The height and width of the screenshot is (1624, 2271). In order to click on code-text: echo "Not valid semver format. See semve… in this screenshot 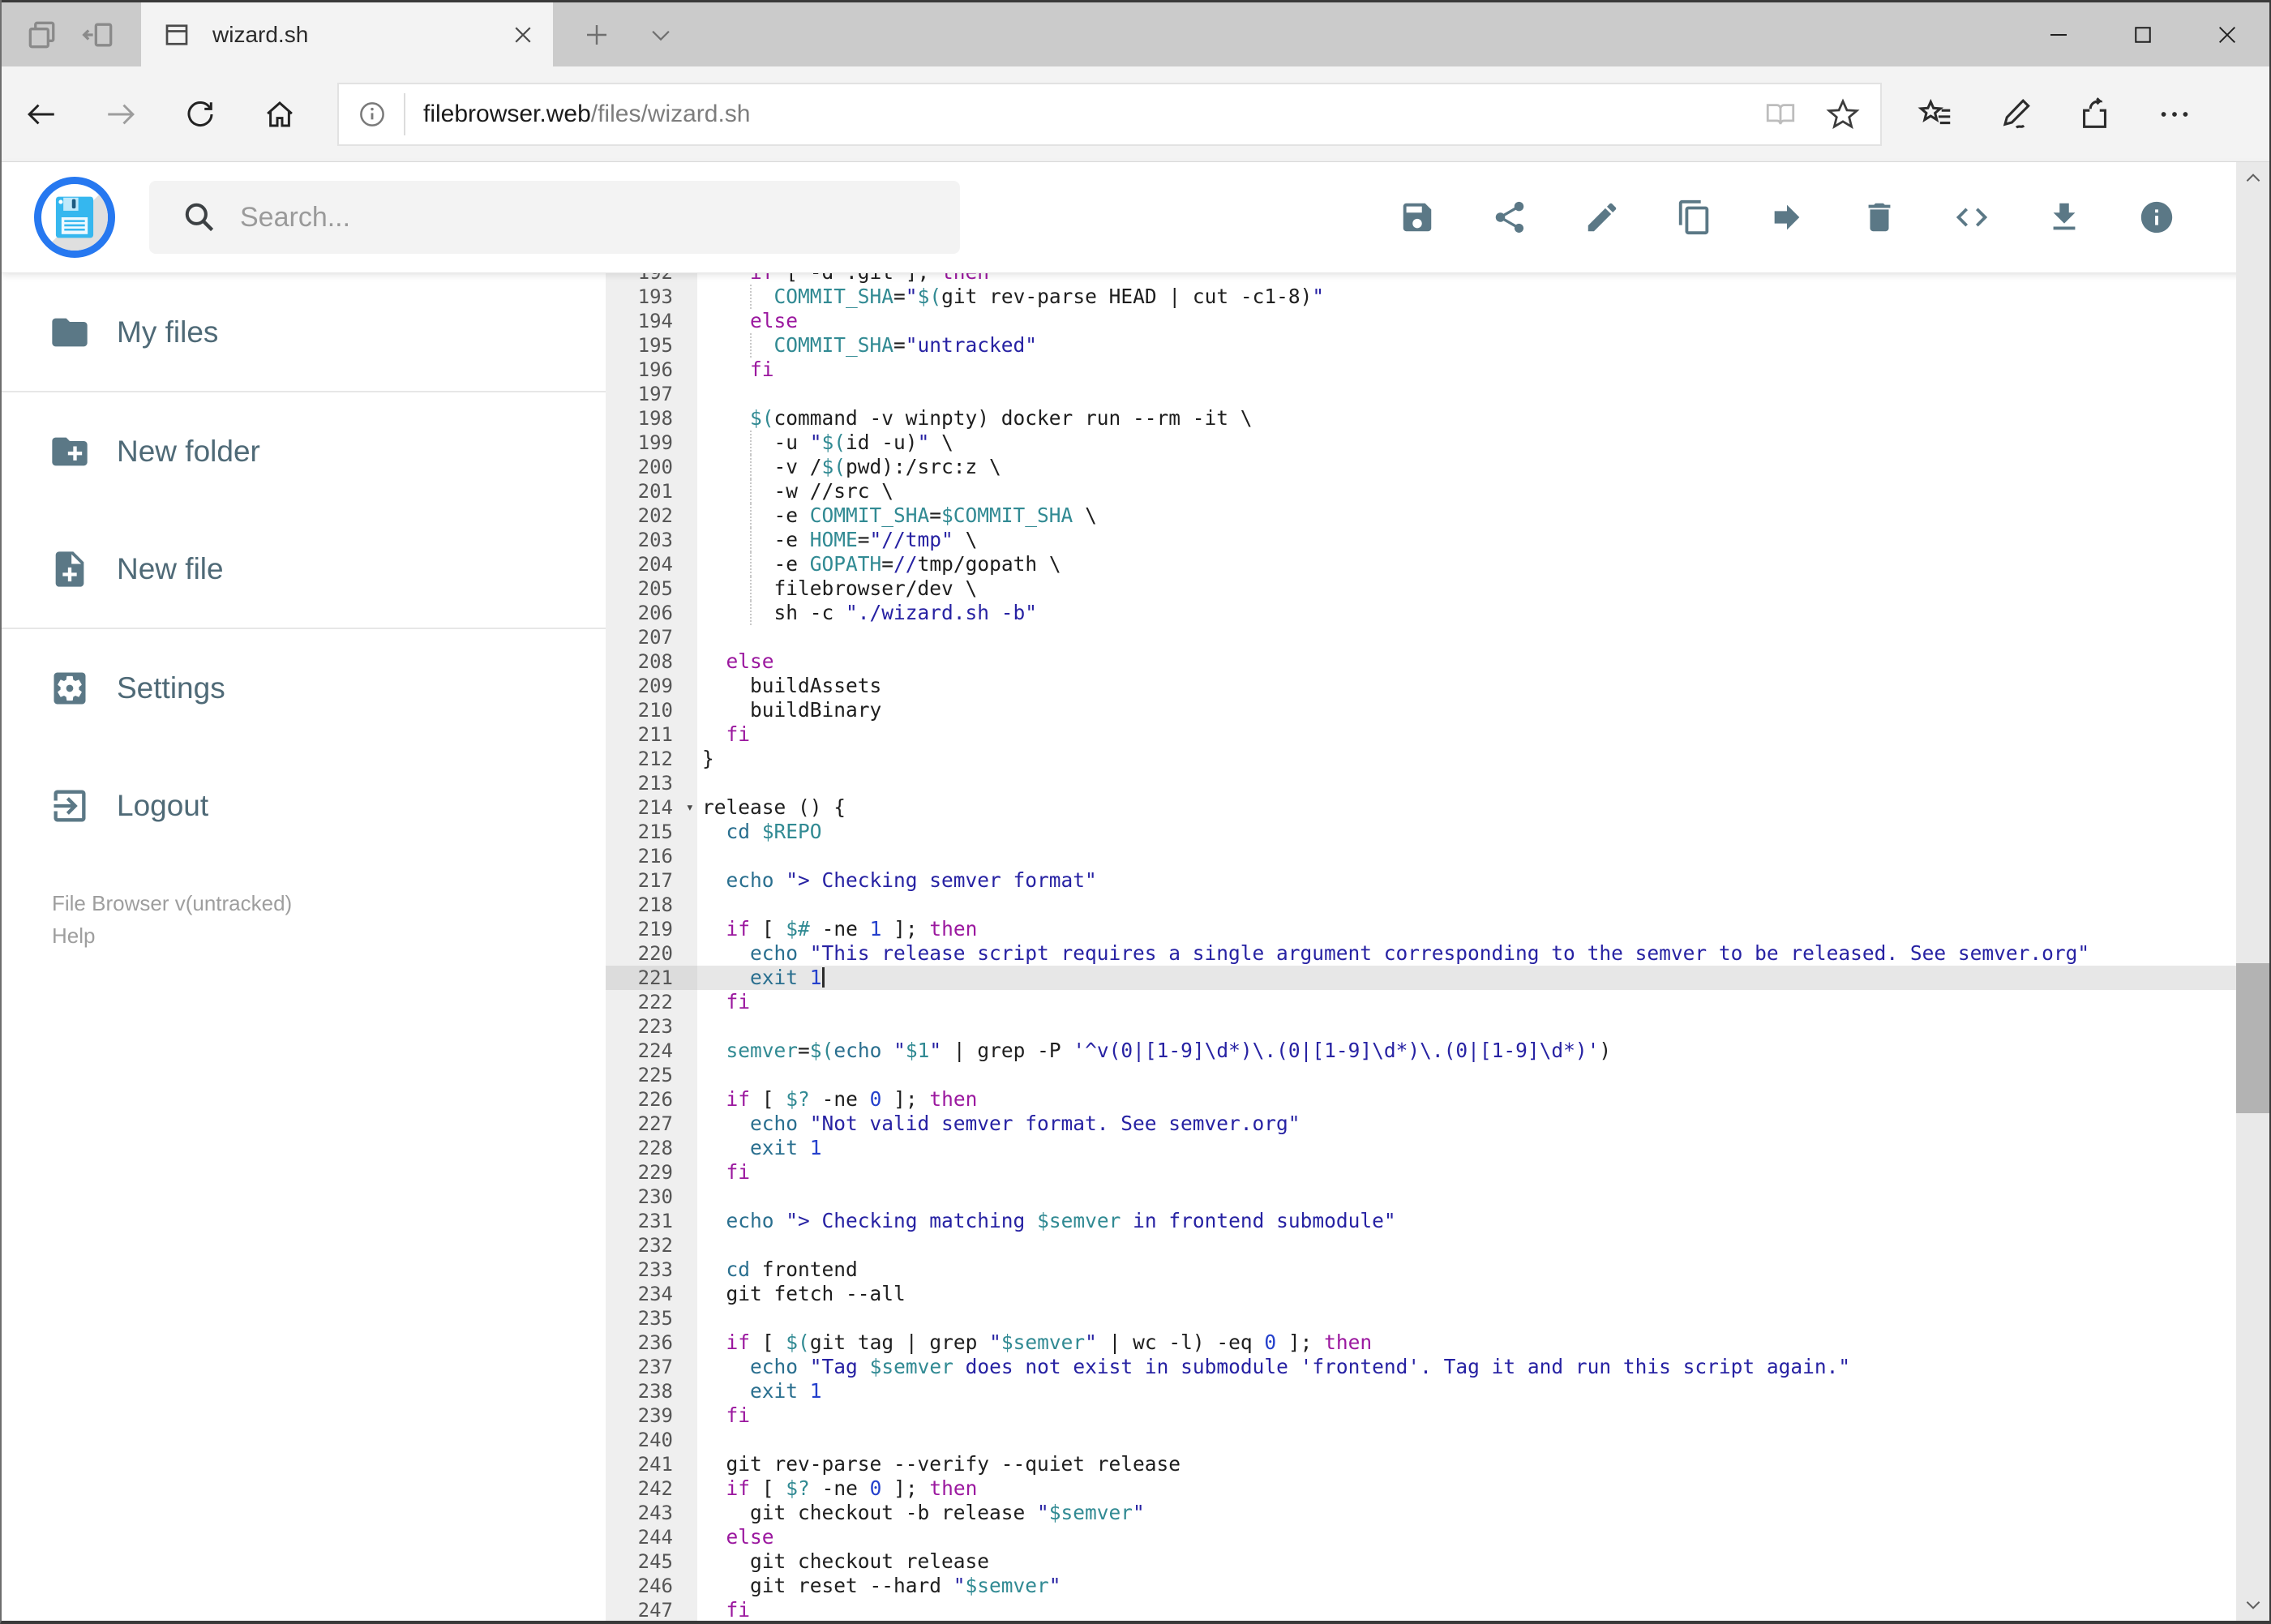, I will do `click(1467, 1124)`.